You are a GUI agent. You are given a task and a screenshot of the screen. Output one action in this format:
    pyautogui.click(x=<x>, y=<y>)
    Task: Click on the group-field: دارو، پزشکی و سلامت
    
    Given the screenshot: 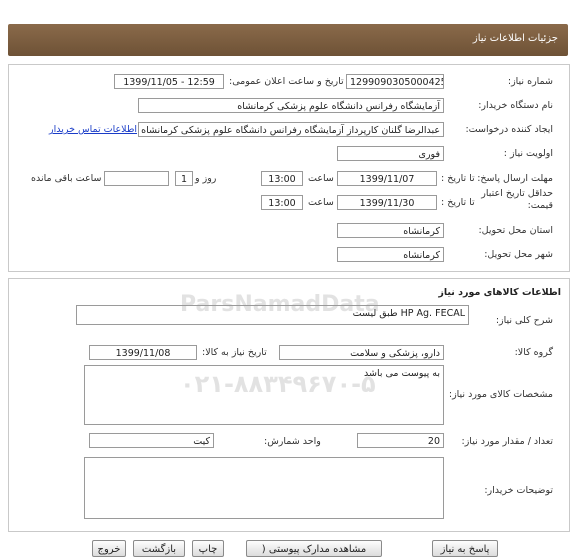 What is the action you would take?
    pyautogui.click(x=361, y=352)
    